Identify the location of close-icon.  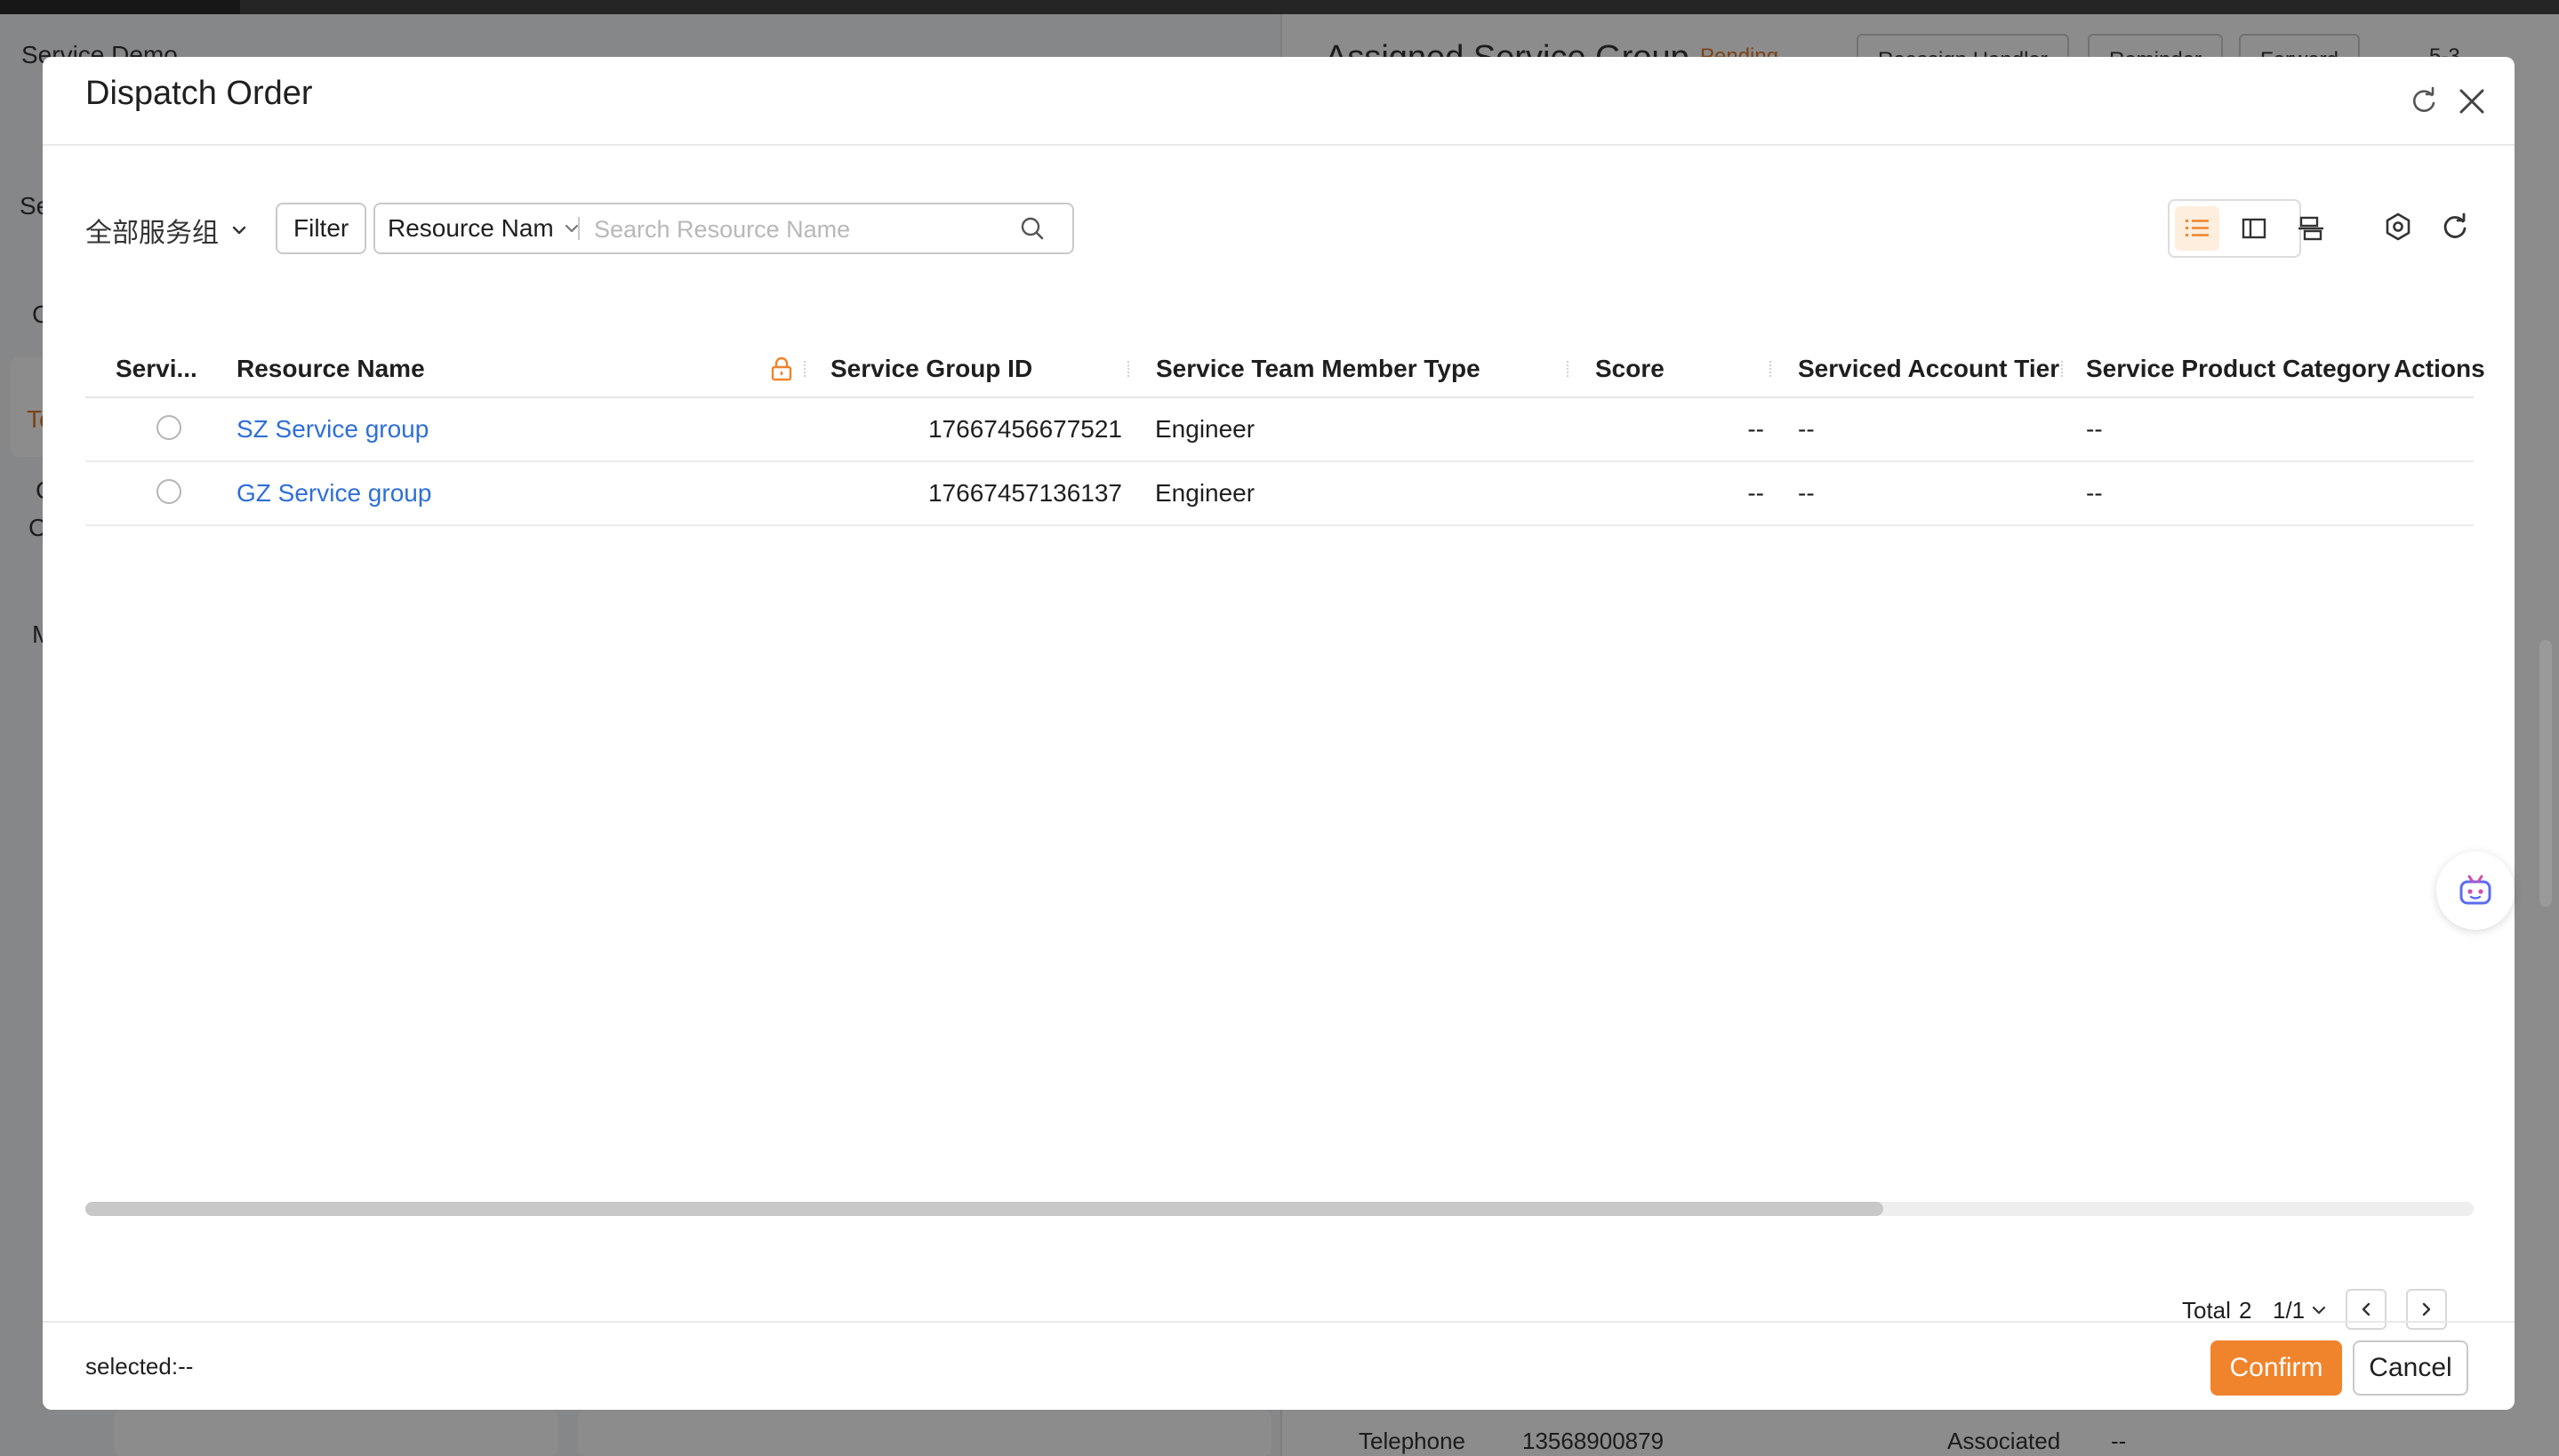
(2472, 101).